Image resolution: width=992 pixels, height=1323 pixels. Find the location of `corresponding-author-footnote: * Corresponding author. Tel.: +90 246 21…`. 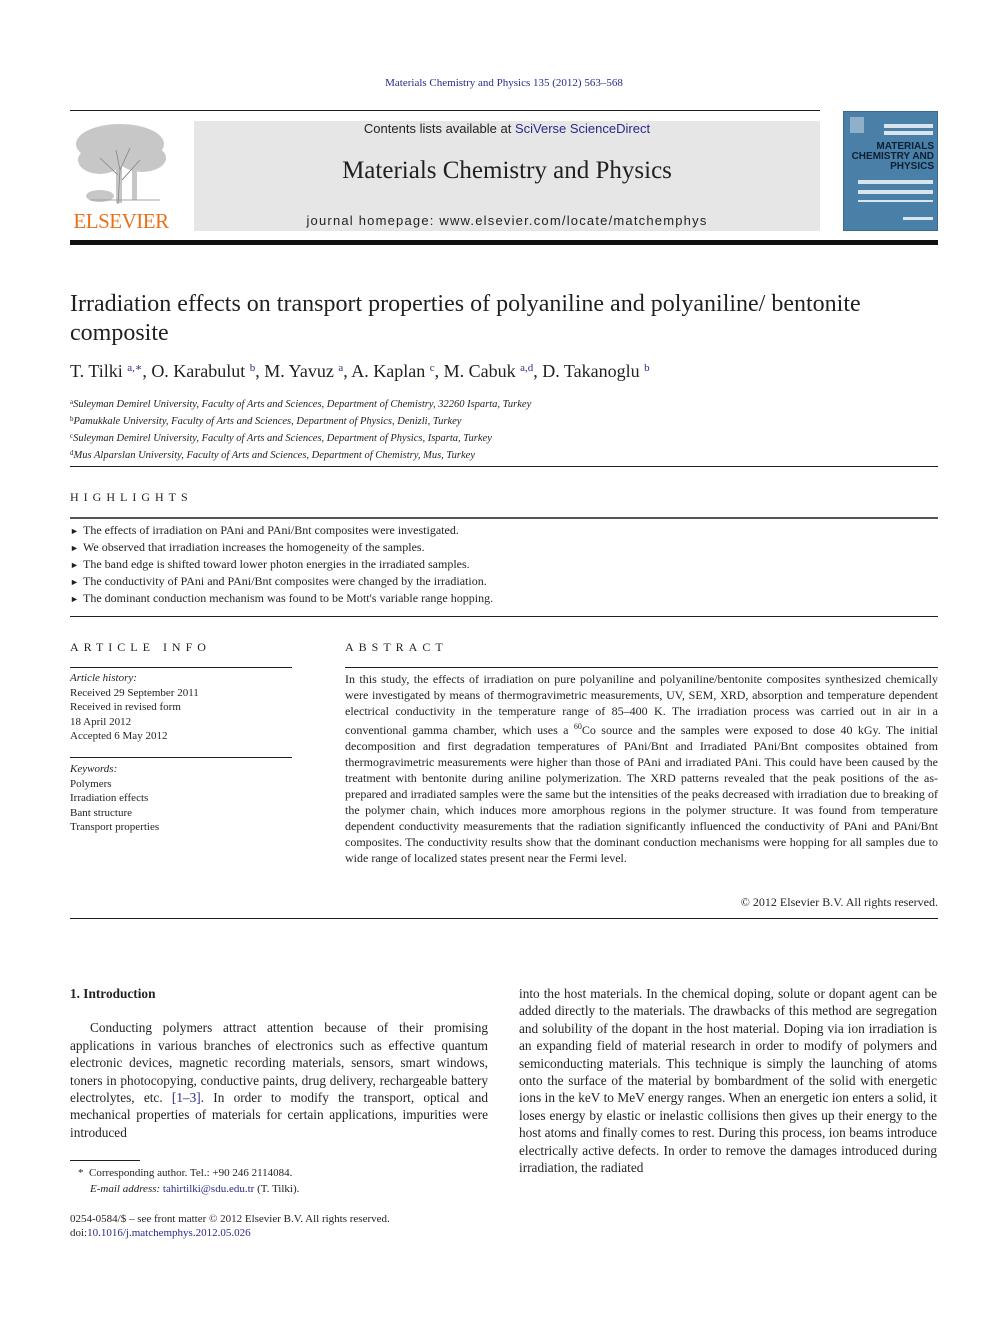

corresponding-author-footnote: * Corresponding author. Tel.: +90 246 21… is located at coordinates (288, 1181).